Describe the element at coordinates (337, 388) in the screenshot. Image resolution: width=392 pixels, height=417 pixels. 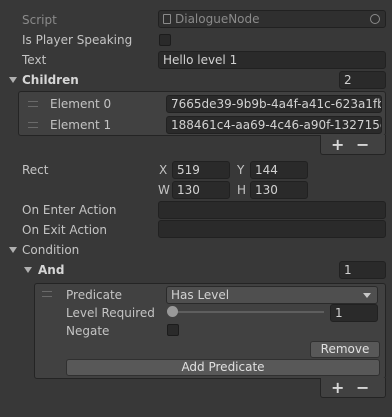
I see `predicate-add-button: +` at that location.